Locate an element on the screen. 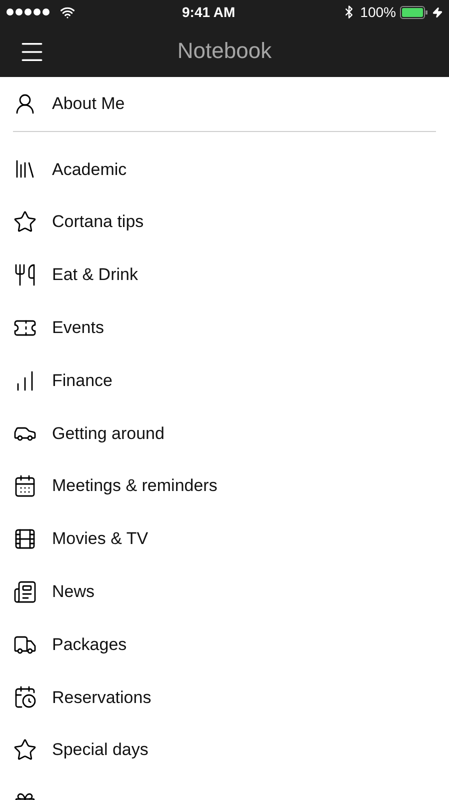 This screenshot has width=449, height=800. status-time: 9:41 AM is located at coordinates (209, 12).